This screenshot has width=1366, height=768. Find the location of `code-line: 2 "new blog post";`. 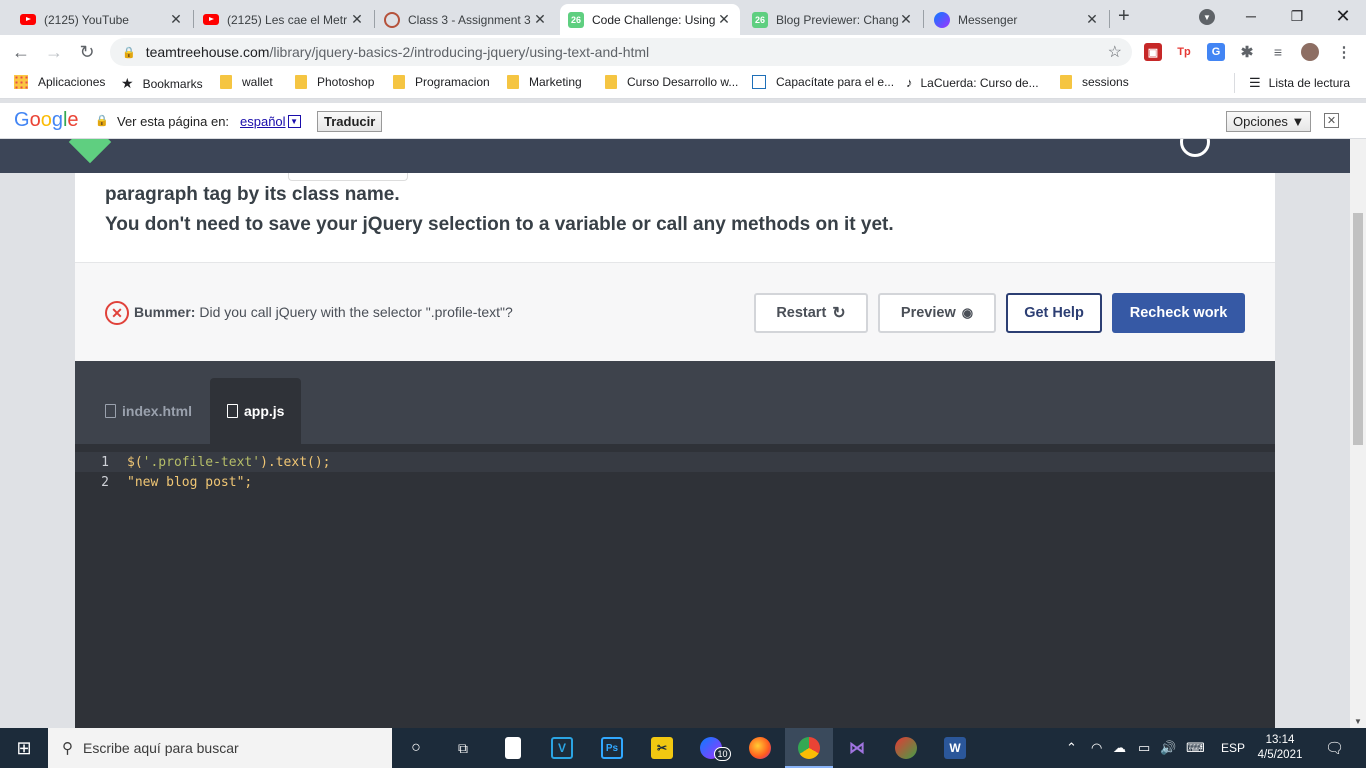

code-line: 2 "new blog post"; is located at coordinates (675, 482).